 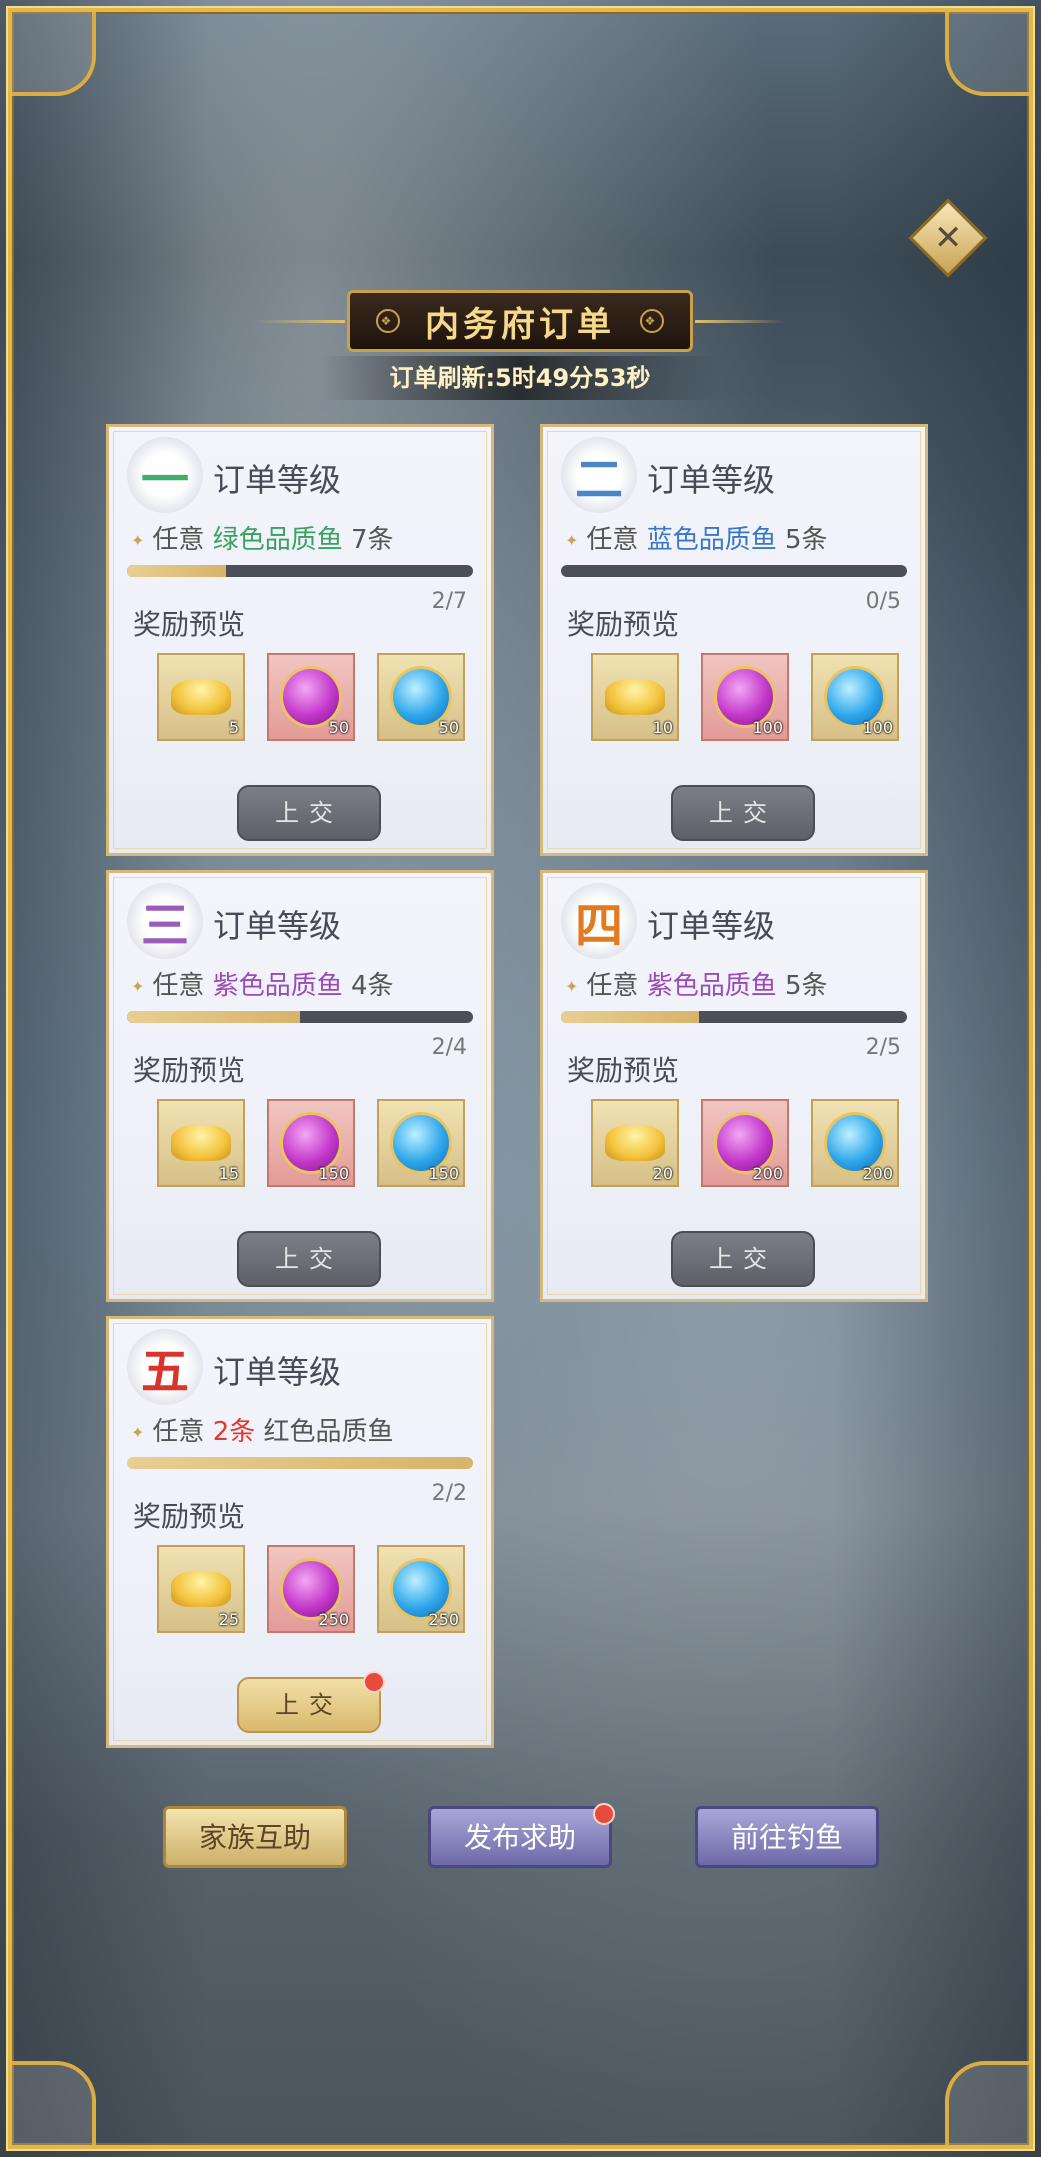 I want to click on reward-item: 10, so click(x=635, y=697).